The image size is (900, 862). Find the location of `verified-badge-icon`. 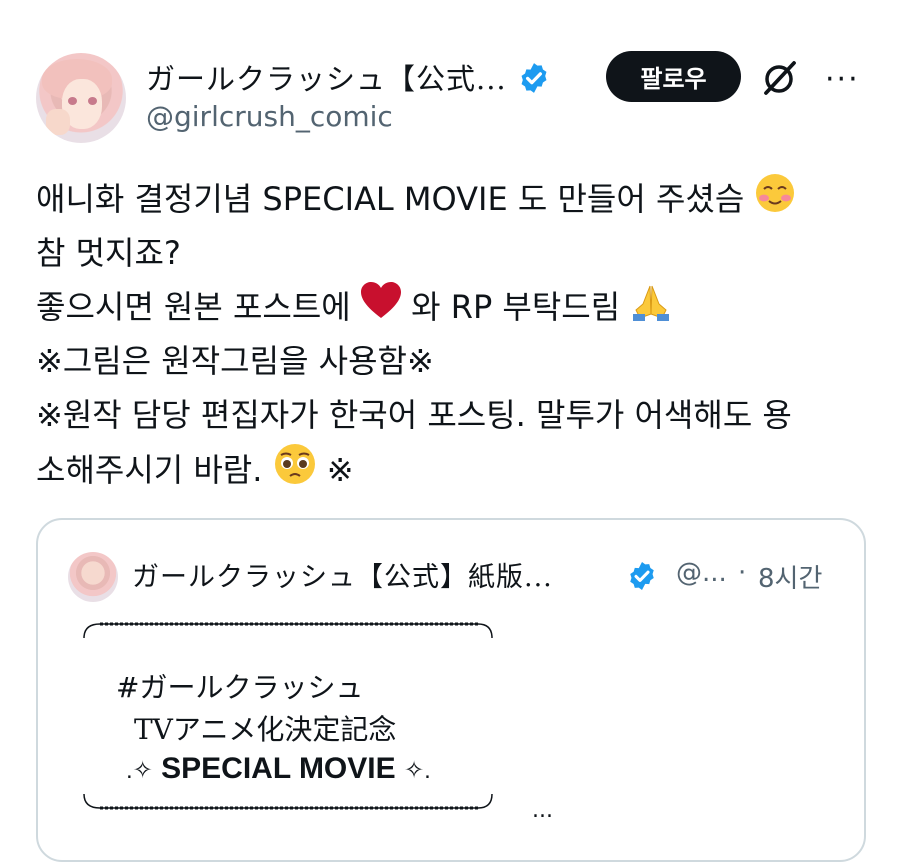

verified-badge-icon is located at coordinates (534, 81).